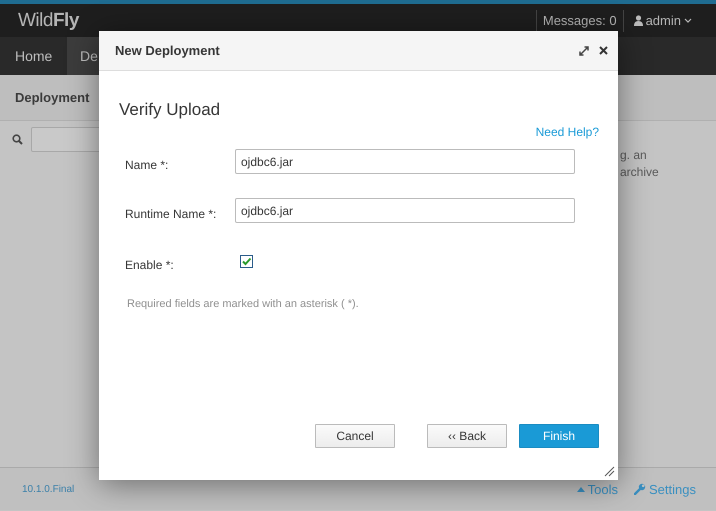 The image size is (716, 511). Describe the element at coordinates (48, 489) in the screenshot. I see `version-label: 10.1.0.Final` at that location.